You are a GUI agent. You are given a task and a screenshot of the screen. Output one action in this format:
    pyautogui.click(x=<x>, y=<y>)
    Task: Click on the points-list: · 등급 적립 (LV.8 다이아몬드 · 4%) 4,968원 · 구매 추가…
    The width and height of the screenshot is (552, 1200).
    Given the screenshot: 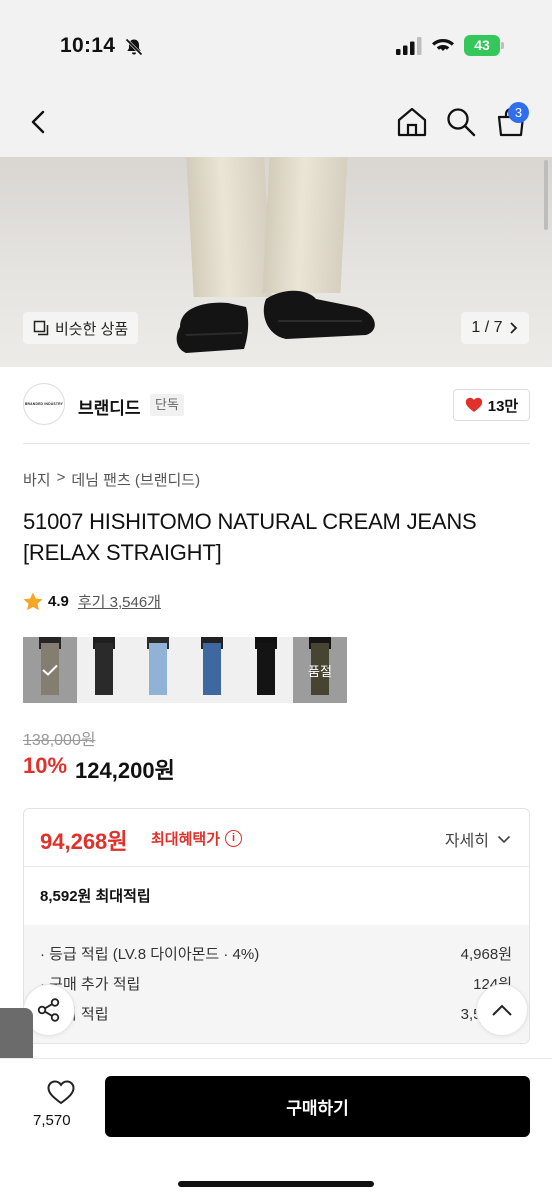 What is the action you would take?
    pyautogui.click(x=276, y=984)
    